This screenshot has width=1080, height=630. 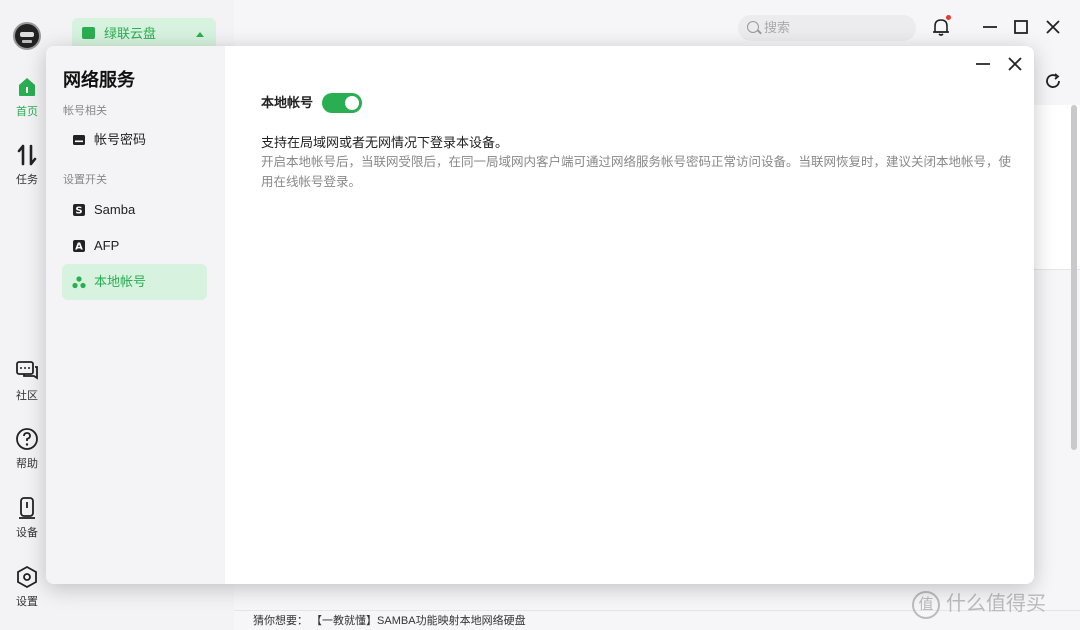 I want to click on sidebar-item-samba: S Samba, so click(x=134, y=210).